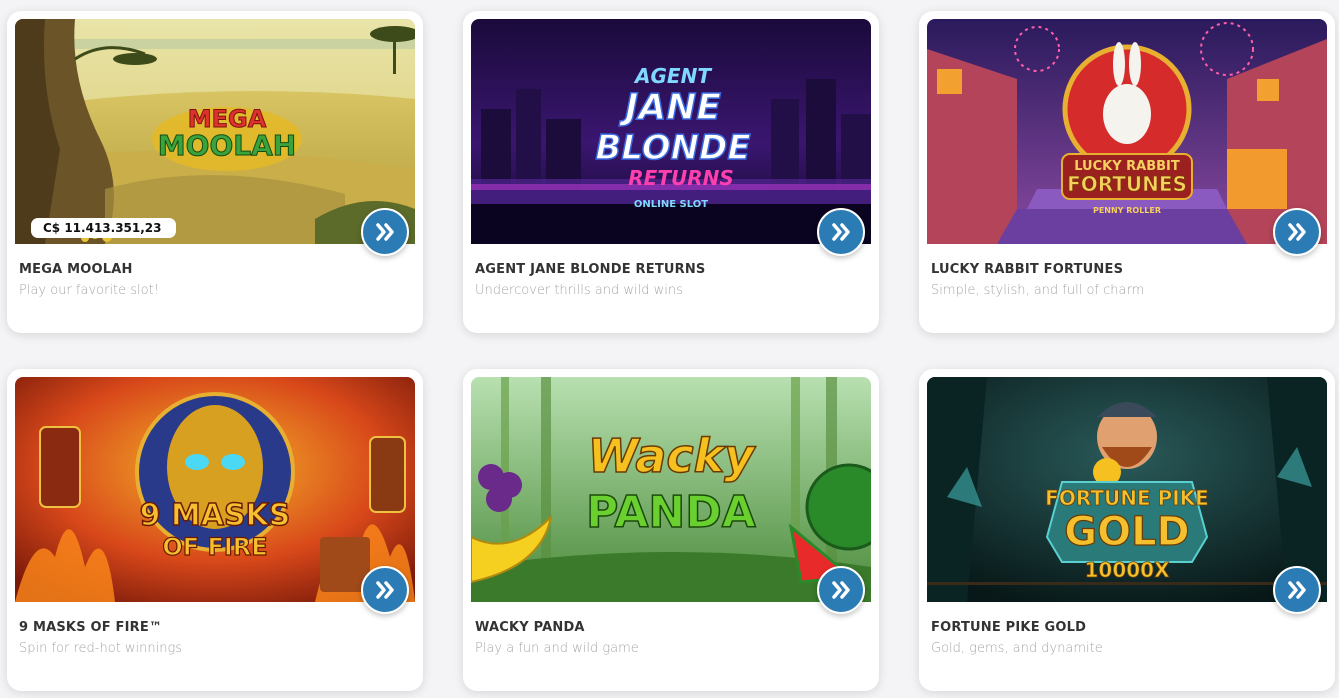  Describe the element at coordinates (227, 145) in the screenshot. I see `logo-text-line2: MOOLAH` at that location.